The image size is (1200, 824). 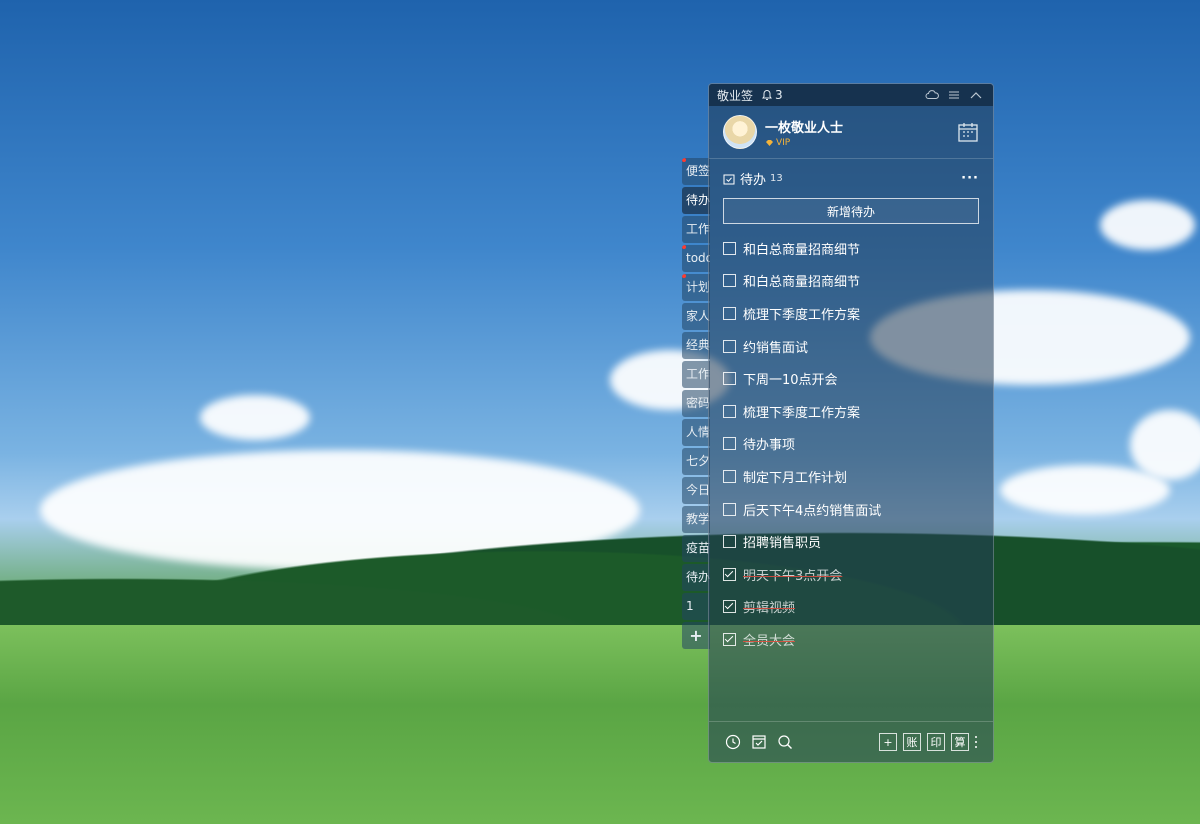 I want to click on side-tab-label: 七夕, so click(x=698, y=461).